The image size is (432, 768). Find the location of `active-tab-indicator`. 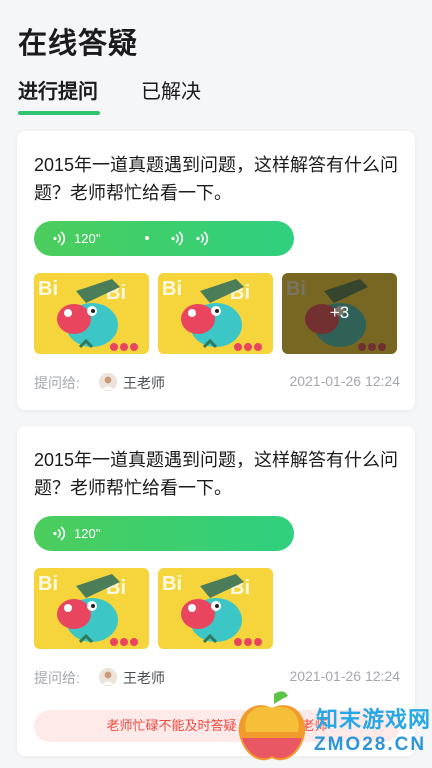

active-tab-indicator is located at coordinates (59, 113).